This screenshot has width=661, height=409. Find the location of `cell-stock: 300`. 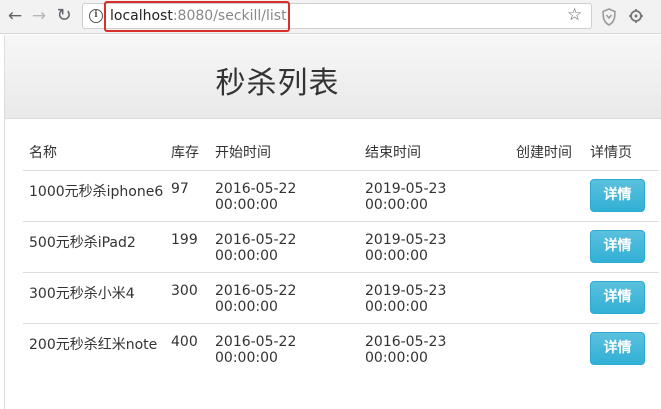

cell-stock: 300 is located at coordinates (187, 298).